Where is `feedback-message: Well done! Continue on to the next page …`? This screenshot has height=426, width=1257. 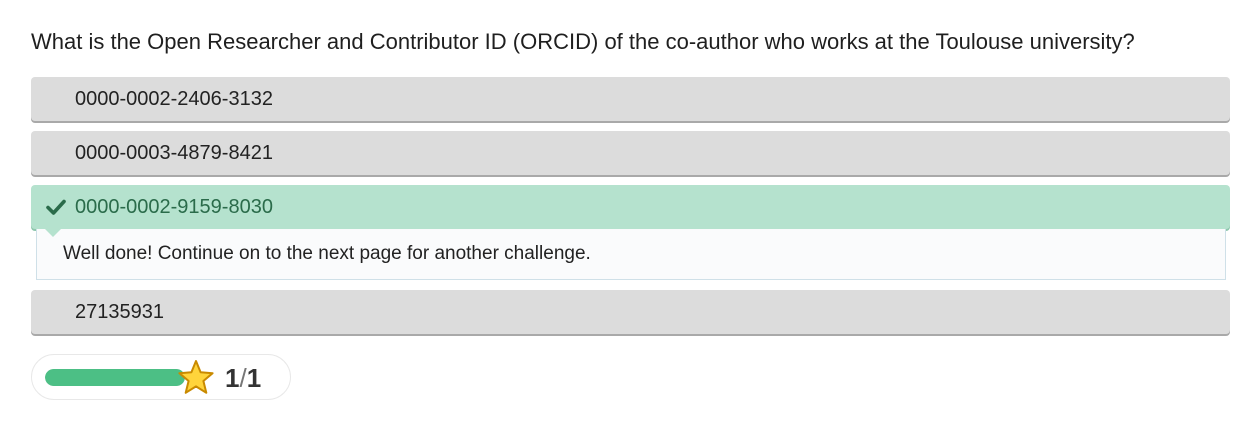 feedback-message: Well done! Continue on to the next page … is located at coordinates (327, 253).